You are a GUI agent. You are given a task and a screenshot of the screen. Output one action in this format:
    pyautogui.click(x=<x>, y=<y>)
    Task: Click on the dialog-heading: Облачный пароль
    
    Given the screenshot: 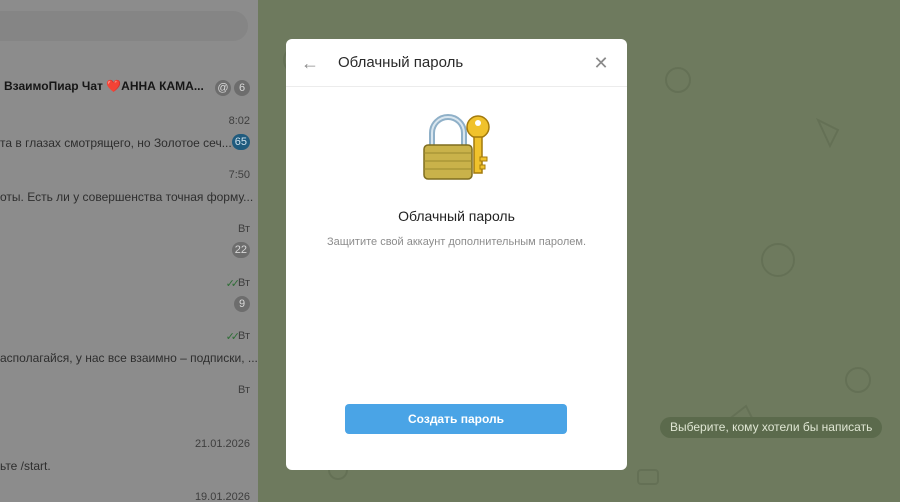 What is the action you would take?
    pyautogui.click(x=456, y=216)
    